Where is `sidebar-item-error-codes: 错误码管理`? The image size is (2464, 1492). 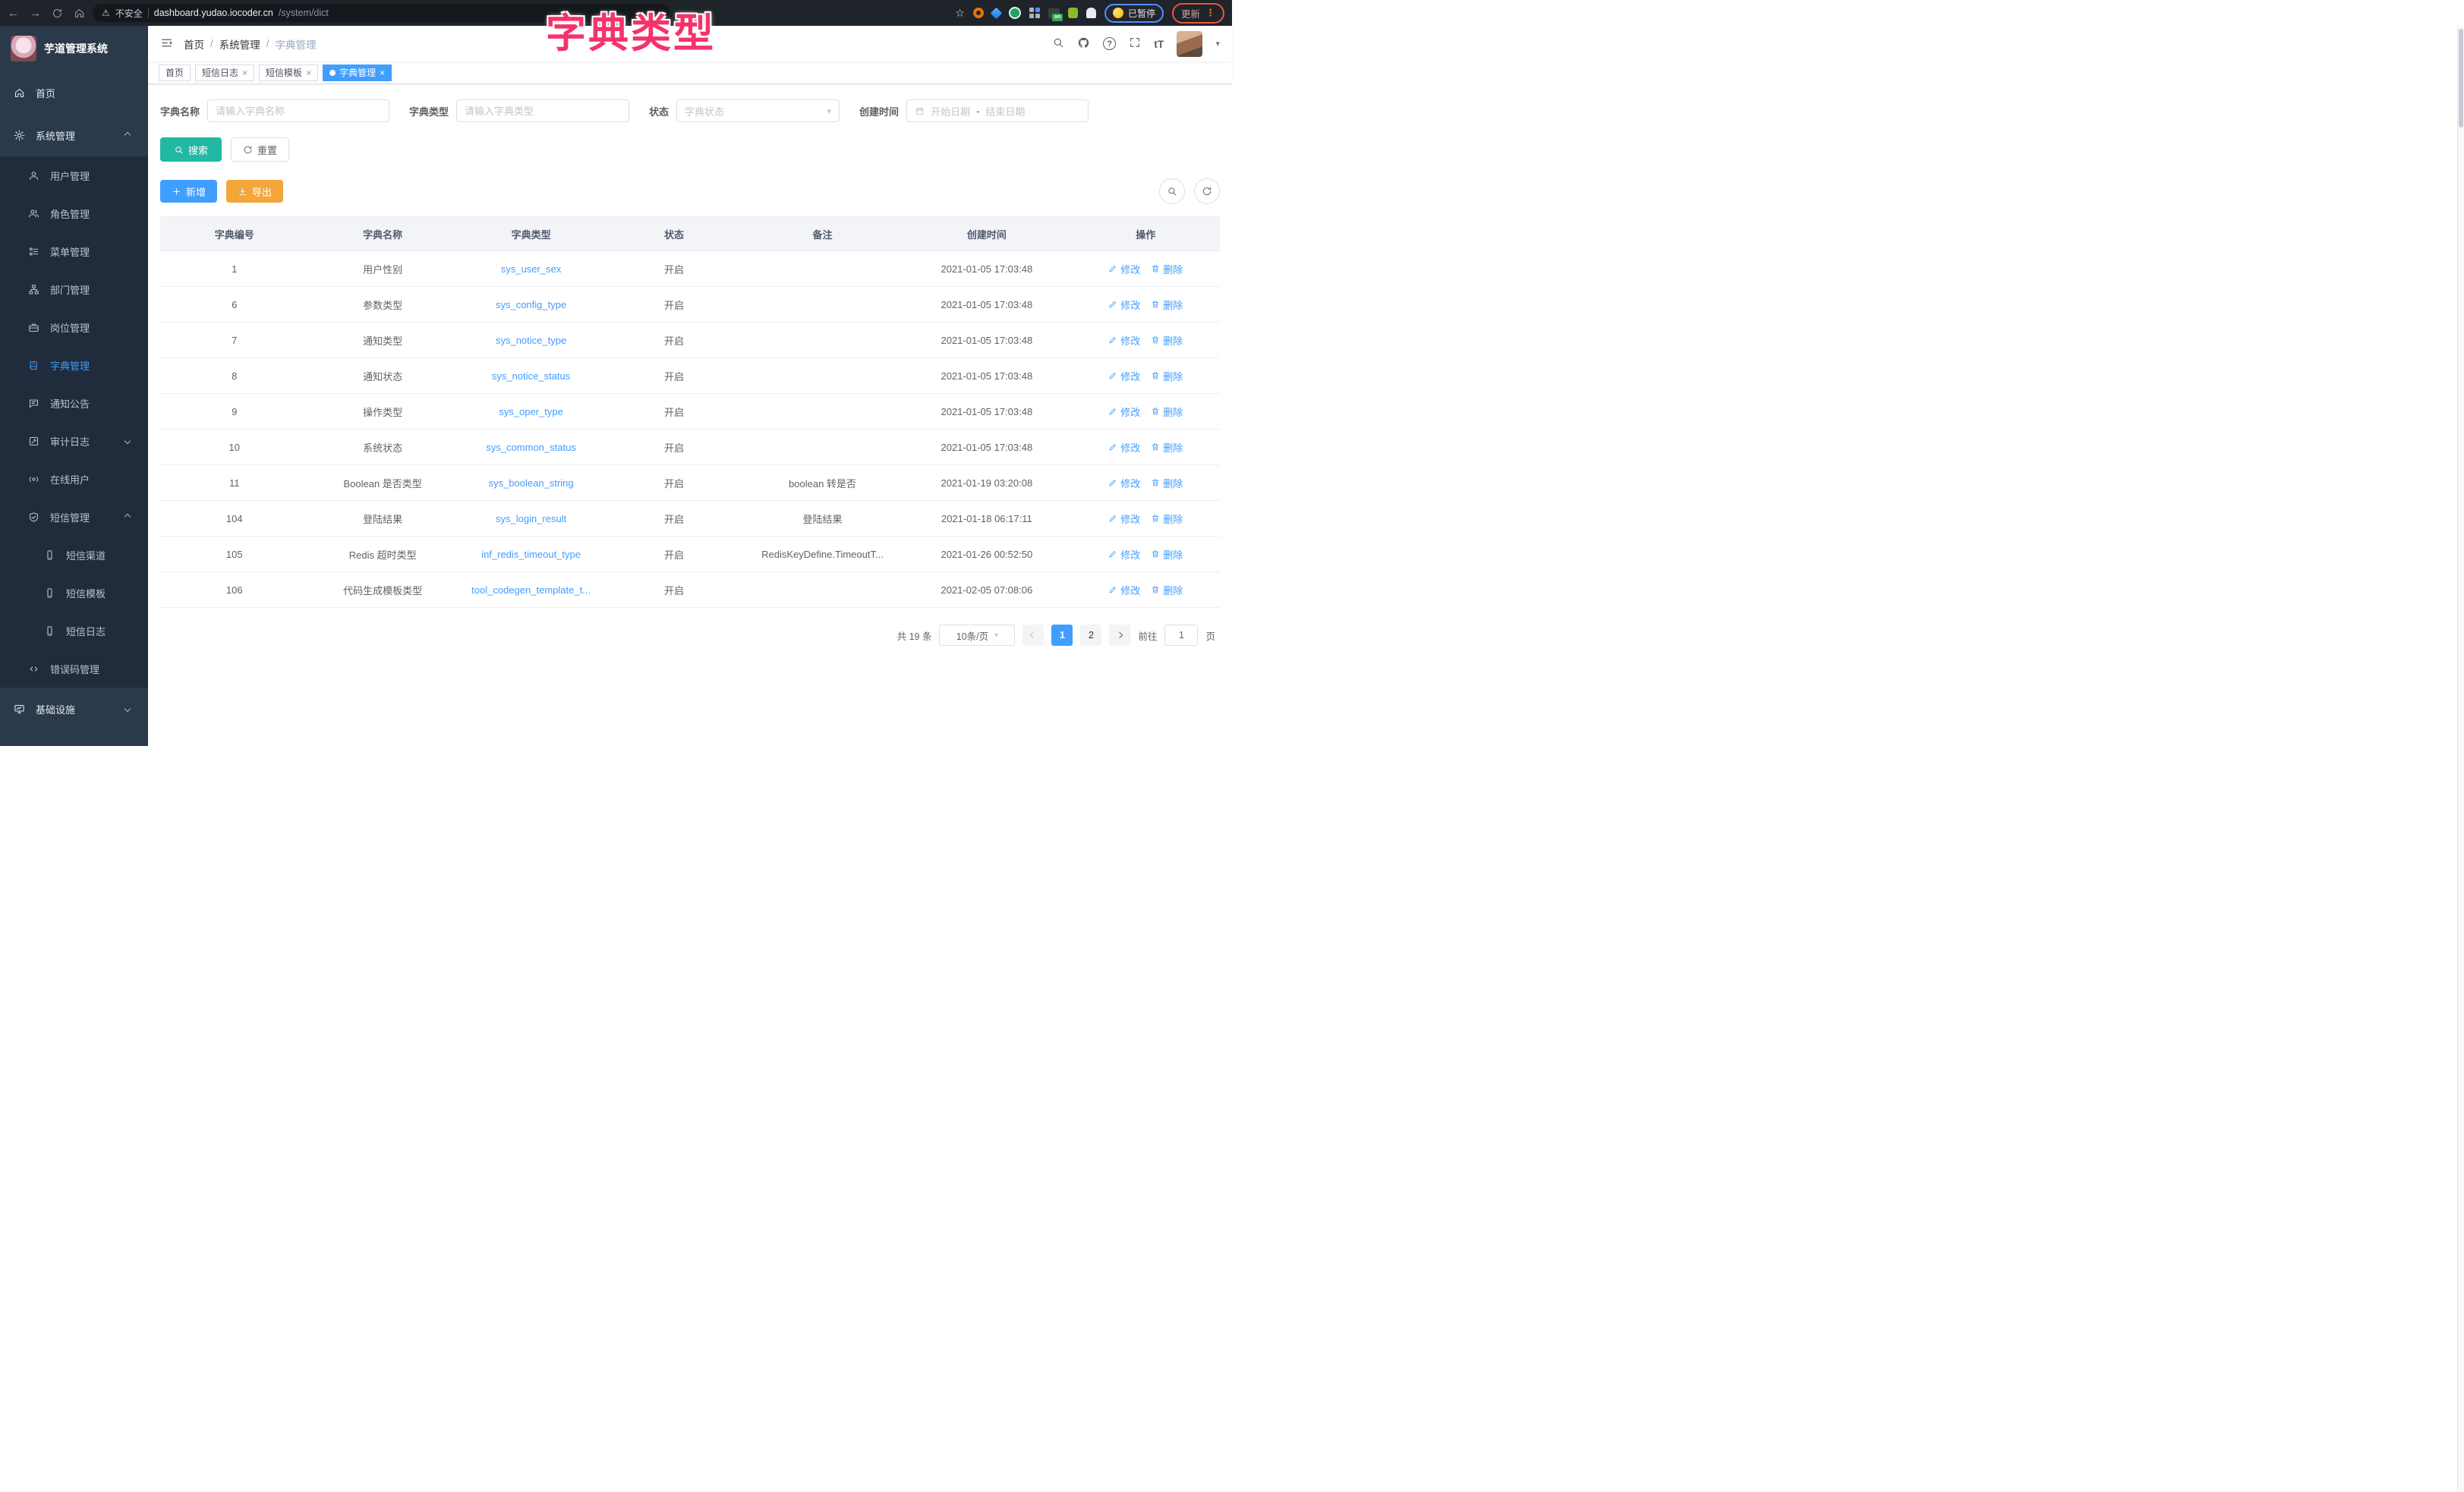 sidebar-item-error-codes: 错误码管理 is located at coordinates (74, 669).